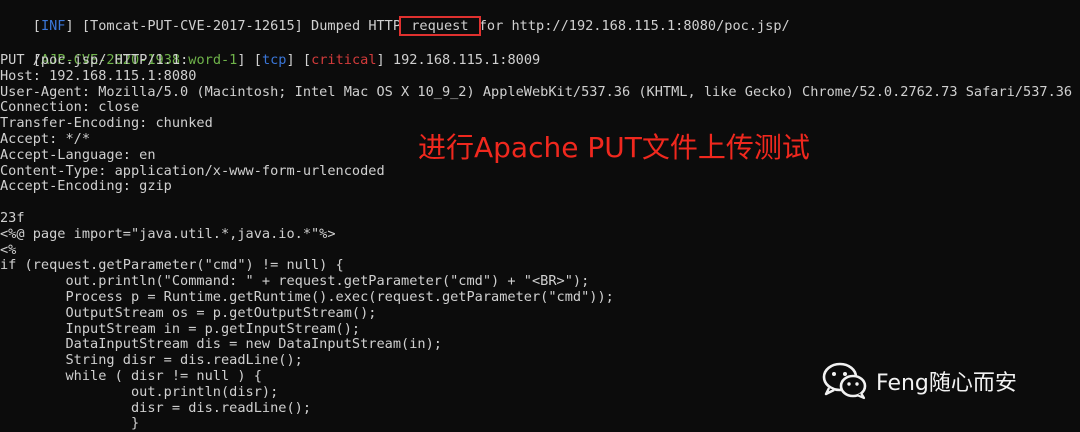 The image size is (1080, 432). What do you see at coordinates (12, 218) in the screenshot?
I see `code-line: 23f` at bounding box center [12, 218].